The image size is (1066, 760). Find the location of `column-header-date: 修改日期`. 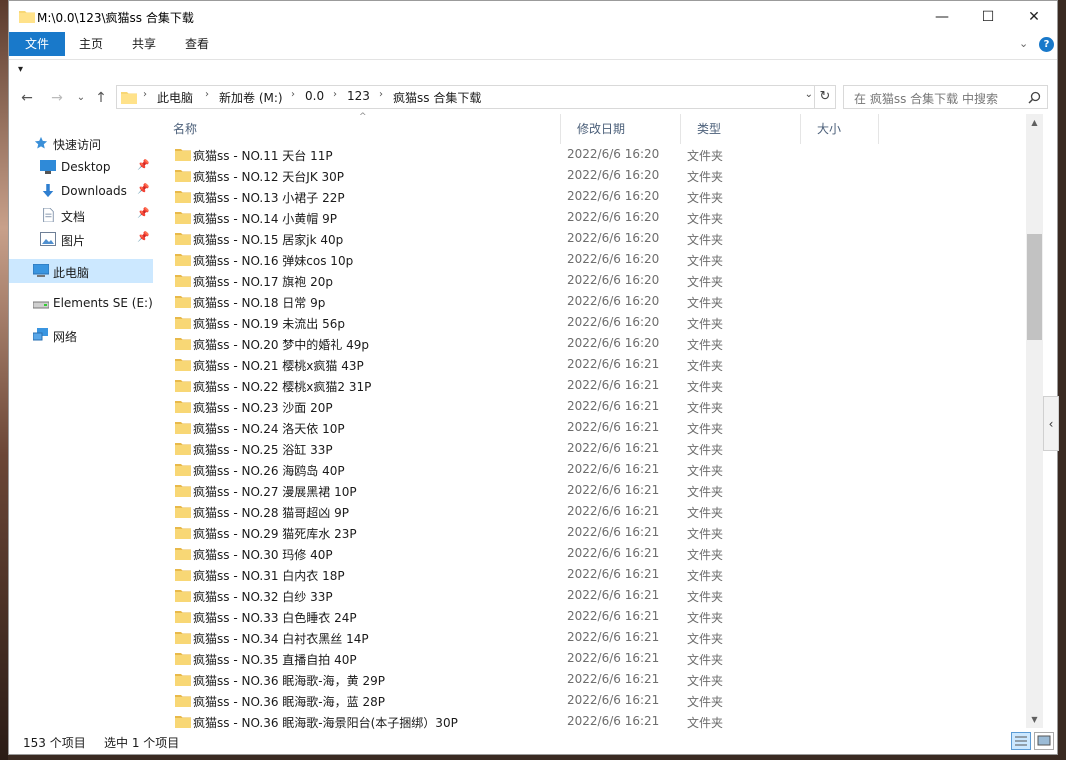

column-header-date: 修改日期 is located at coordinates (621, 129).